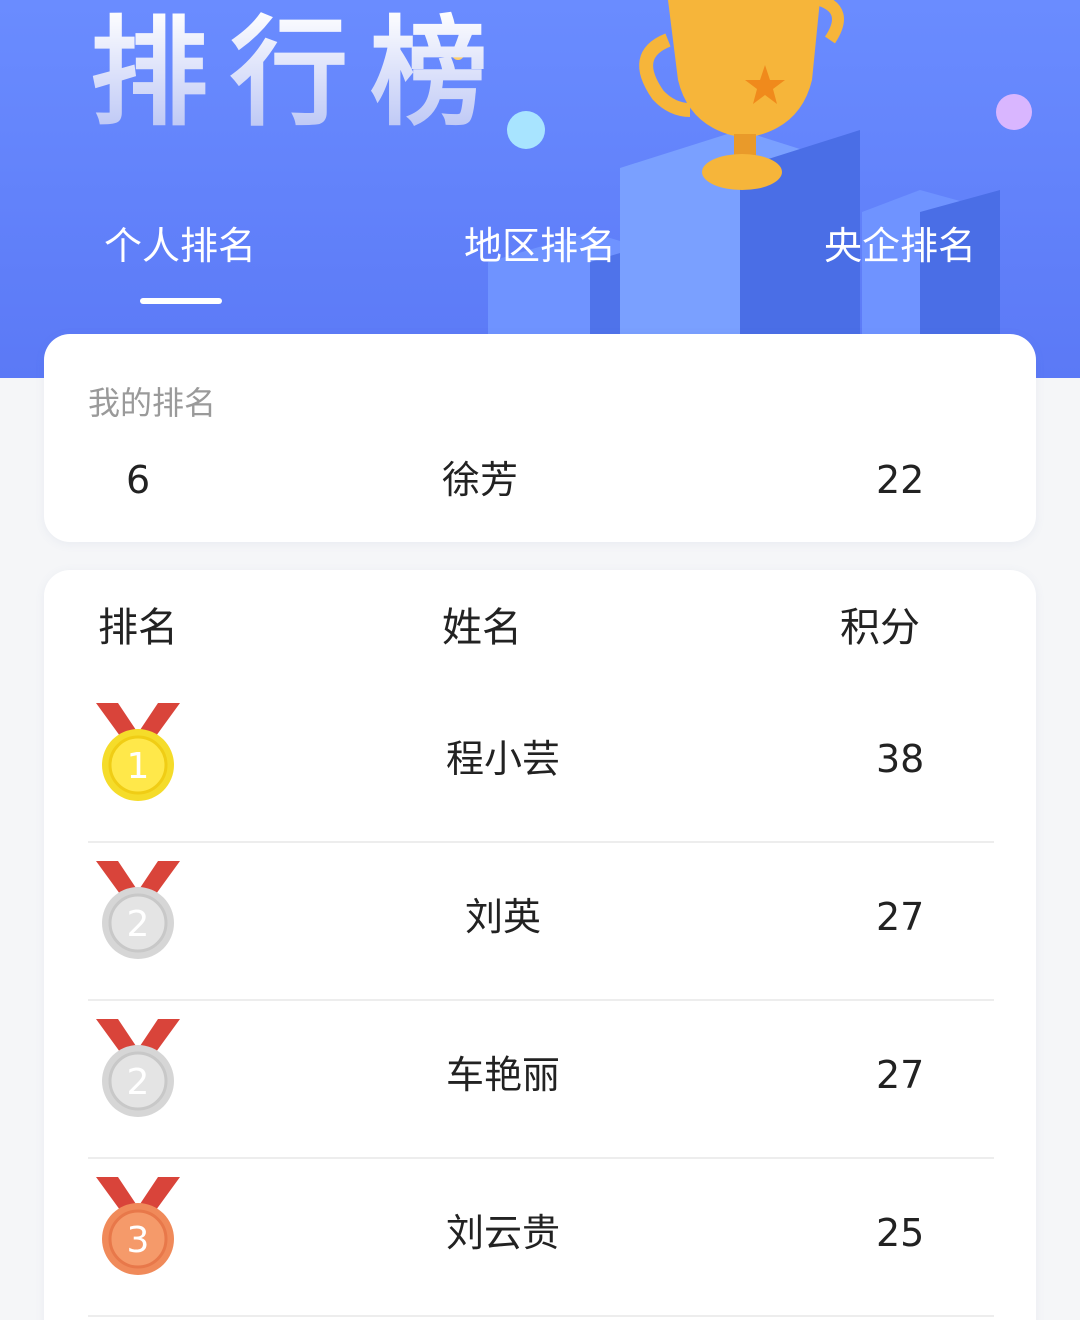  What do you see at coordinates (900, 246) in the screenshot?
I see `tab-soe-ranking: 央企排名` at bounding box center [900, 246].